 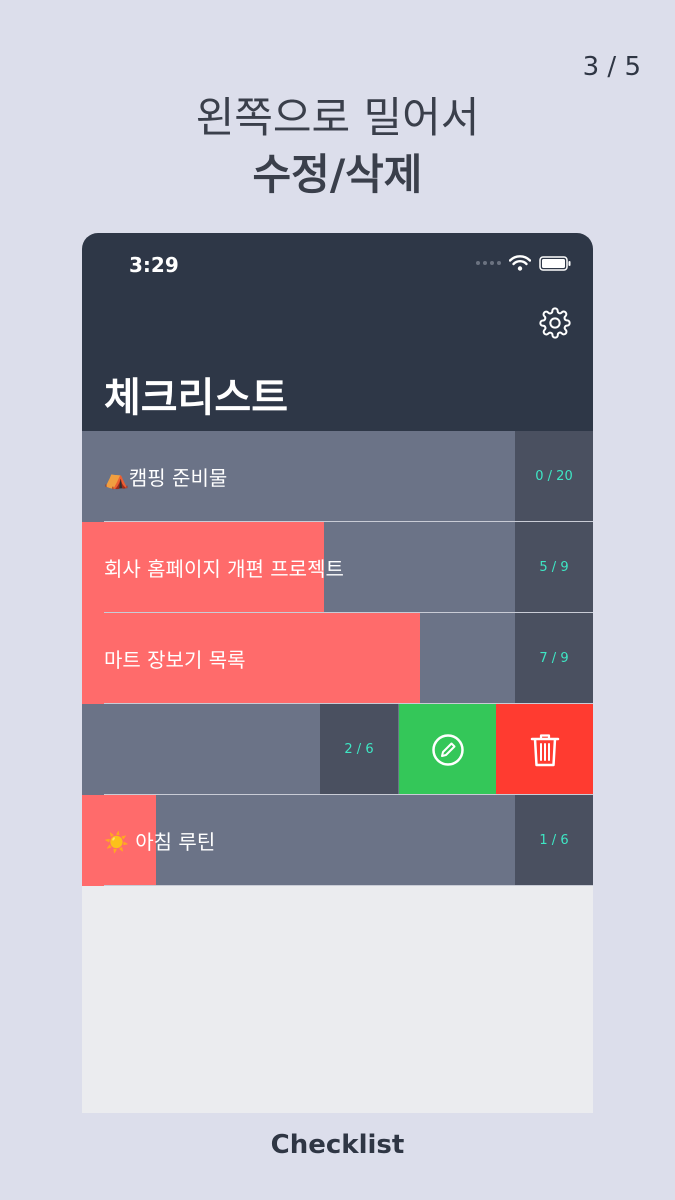 I want to click on battery-icon, so click(x=555, y=263).